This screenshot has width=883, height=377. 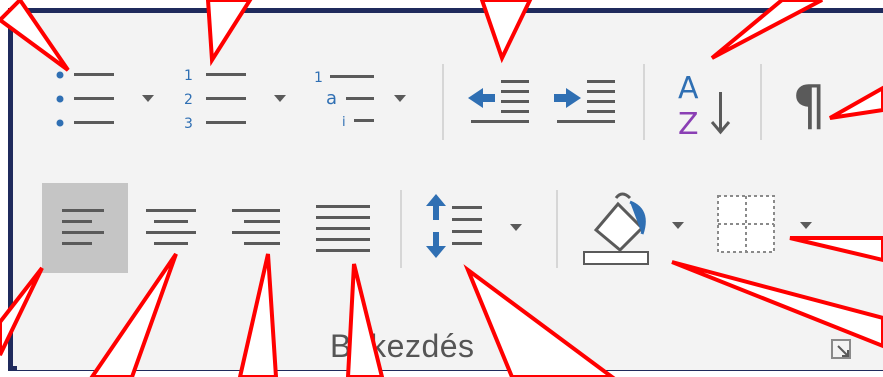 I want to click on shading-button, so click(x=636, y=228).